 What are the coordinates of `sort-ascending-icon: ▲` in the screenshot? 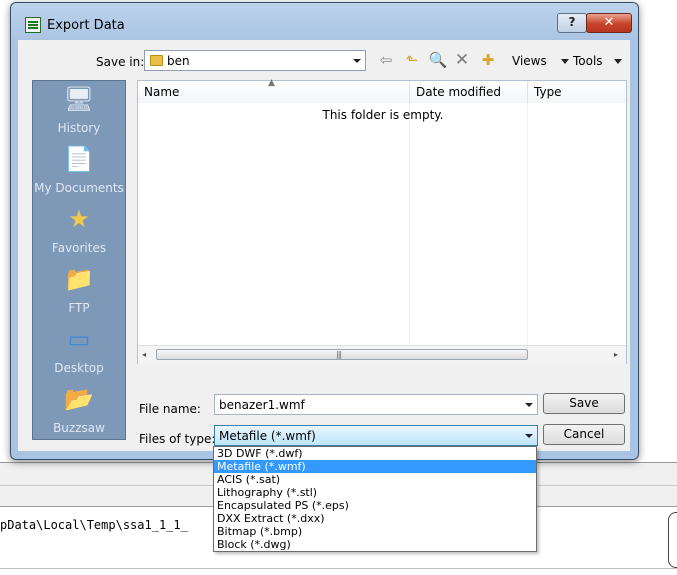 It's located at (271, 83).